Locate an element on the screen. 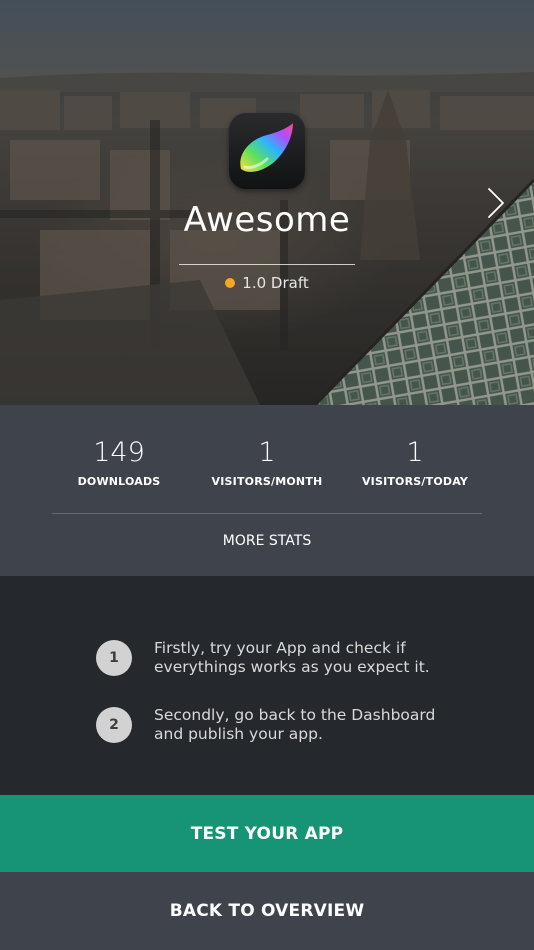  next-app-button is located at coordinates (496, 203).